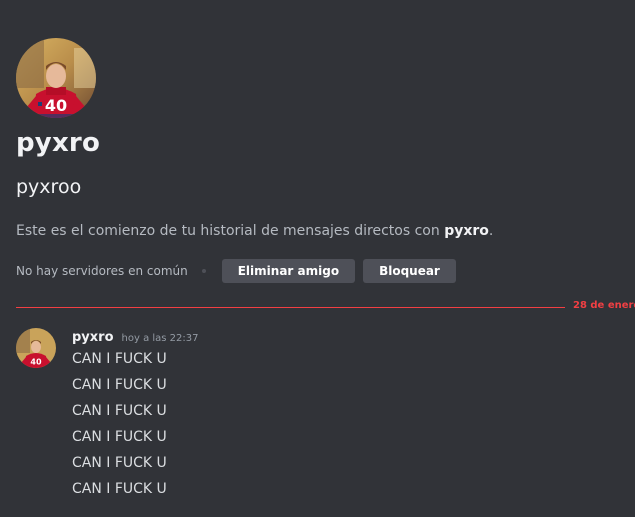 This screenshot has height=517, width=635. Describe the element at coordinates (49, 187) in the screenshot. I see `profile-username: pyxroo` at that location.